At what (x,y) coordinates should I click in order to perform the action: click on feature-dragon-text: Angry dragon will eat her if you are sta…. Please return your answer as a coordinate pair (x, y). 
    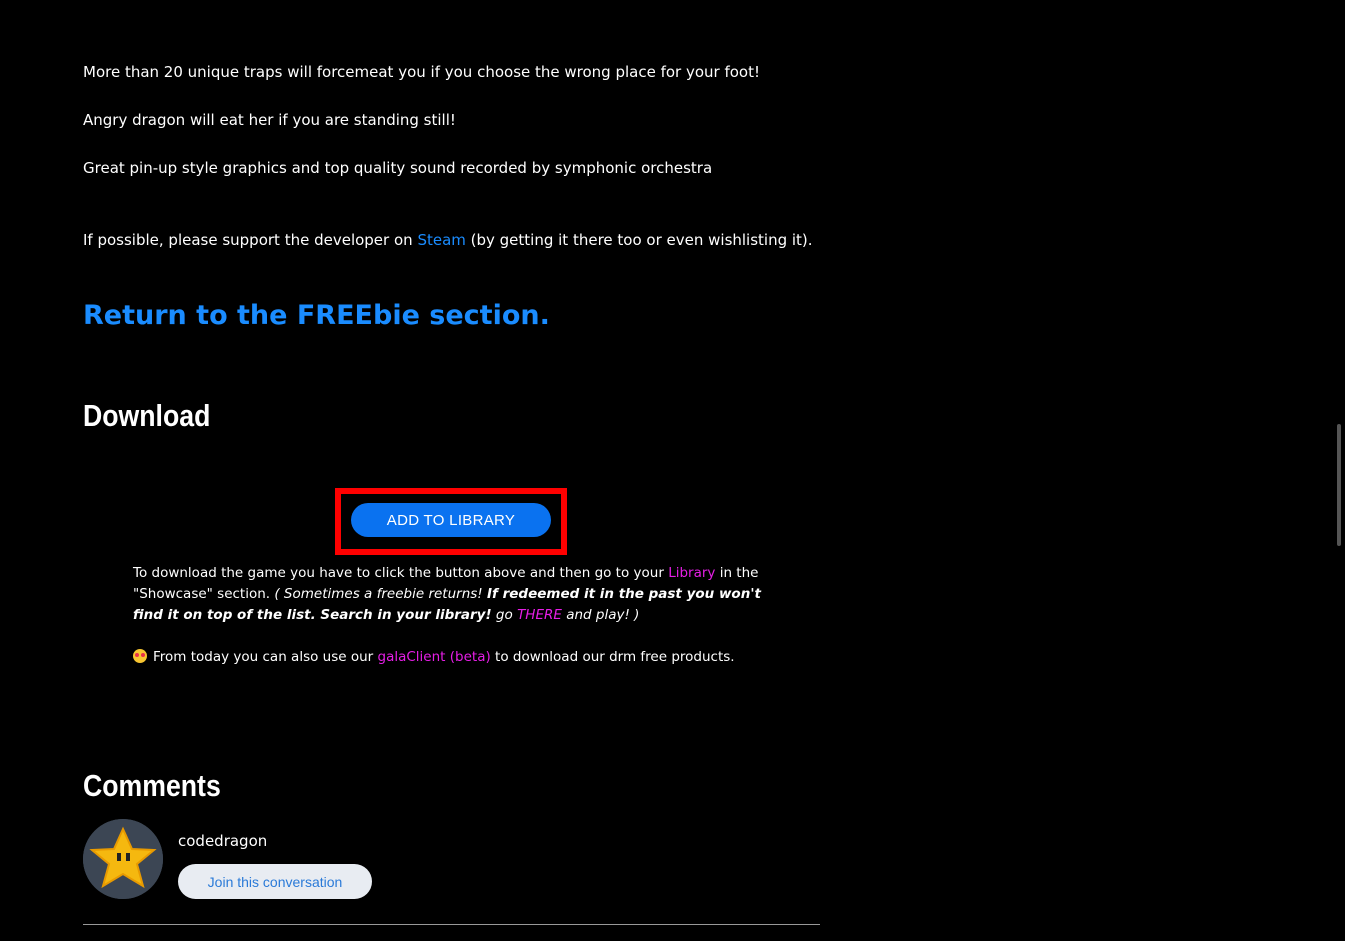
    Looking at the image, I should click on (269, 120).